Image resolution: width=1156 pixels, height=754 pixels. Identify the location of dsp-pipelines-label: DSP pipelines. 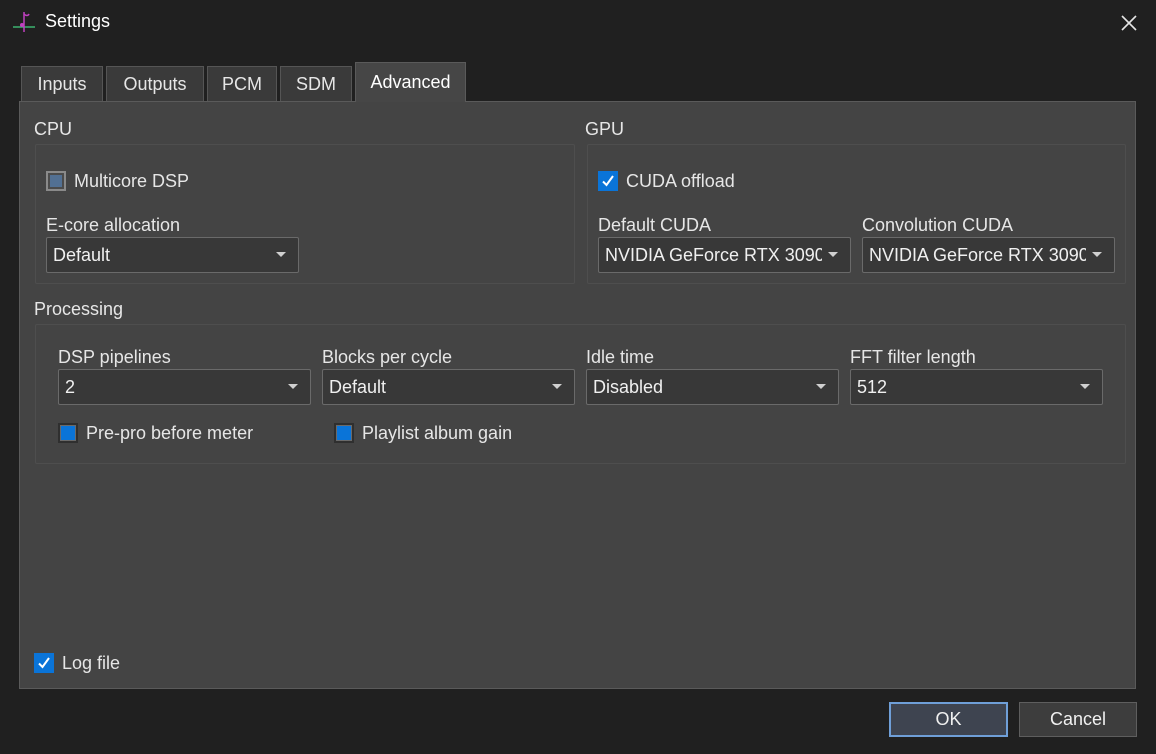
(114, 357).